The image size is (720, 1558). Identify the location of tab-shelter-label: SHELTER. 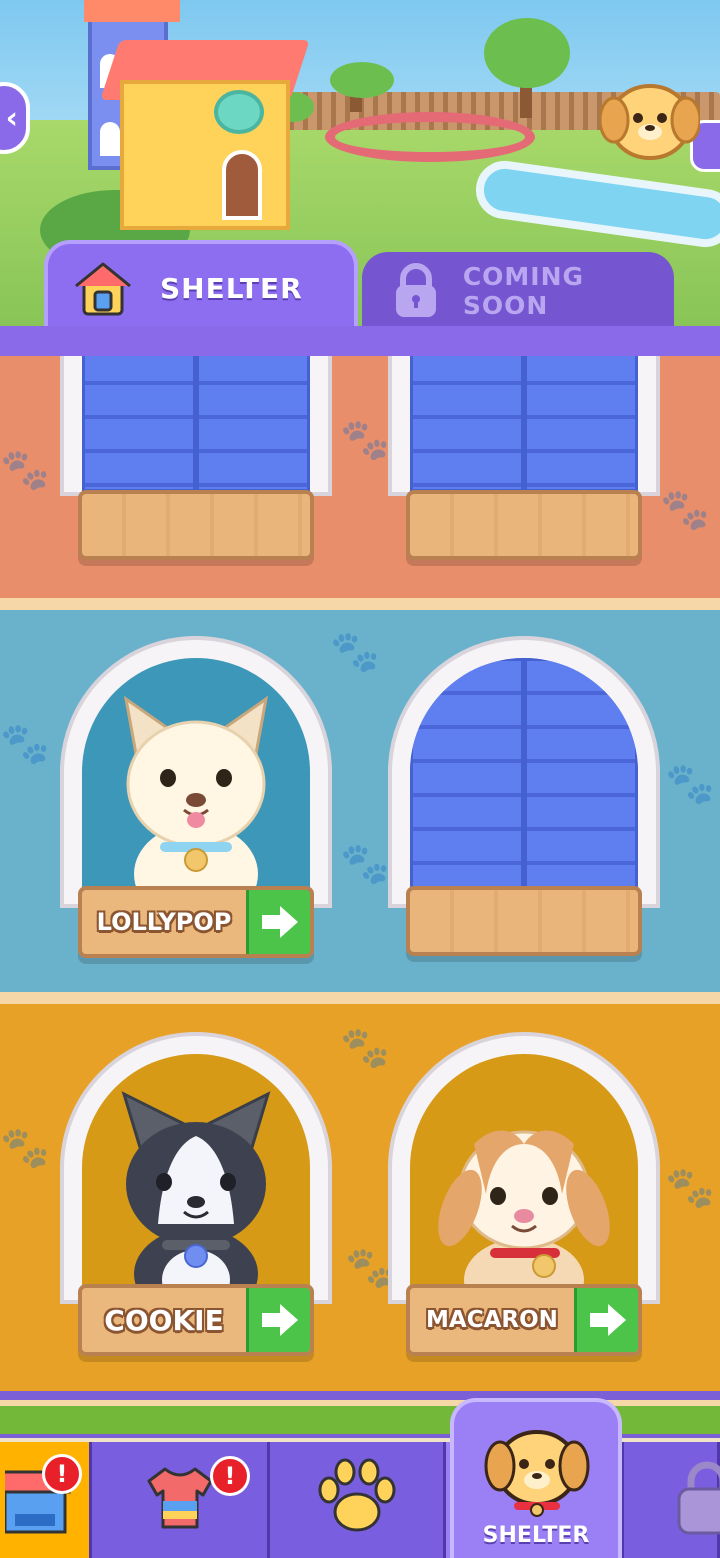
(231, 288).